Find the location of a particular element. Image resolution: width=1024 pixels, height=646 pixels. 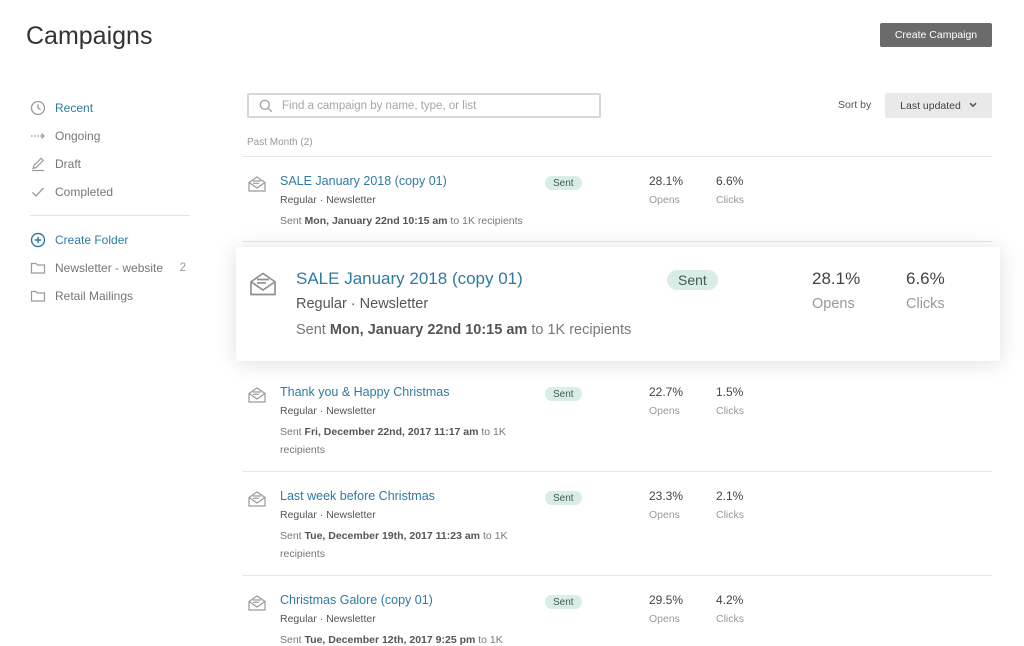

campaign-title-link: Christmas Galore (copy 01) is located at coordinates (356, 600).